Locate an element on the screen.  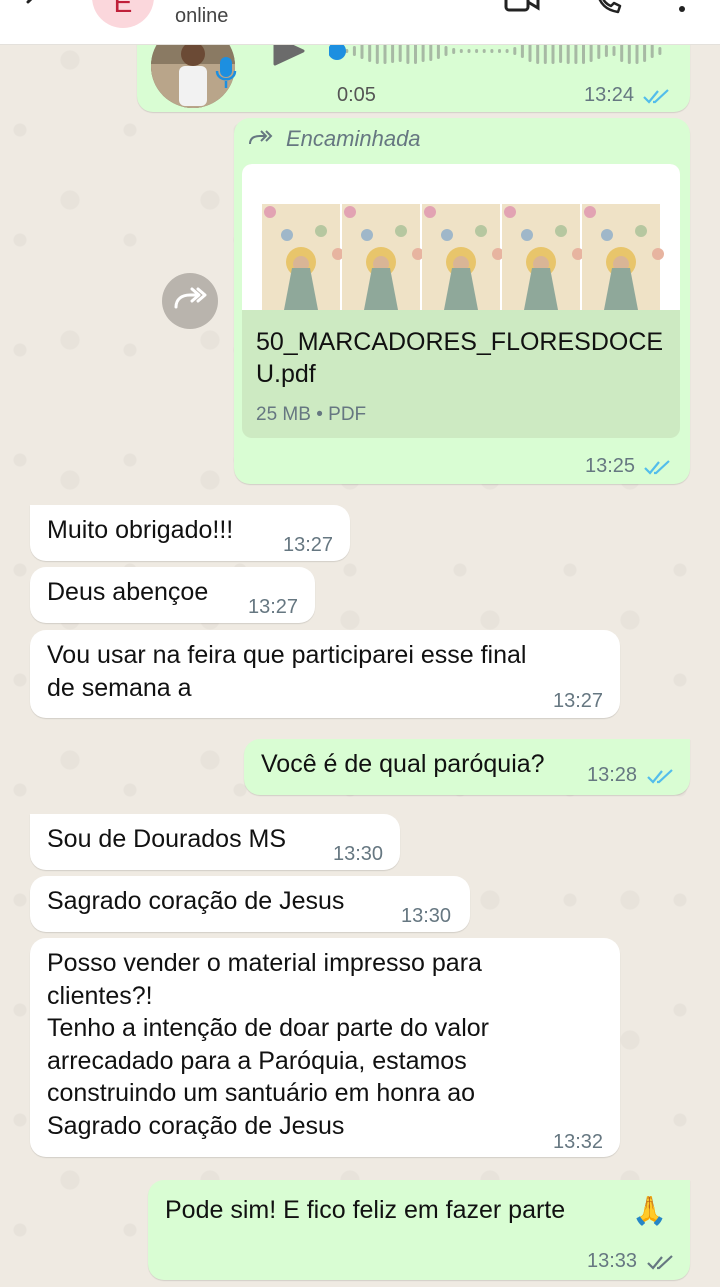
incoming-message: Deus abençoe 13:27 is located at coordinates (172, 595).